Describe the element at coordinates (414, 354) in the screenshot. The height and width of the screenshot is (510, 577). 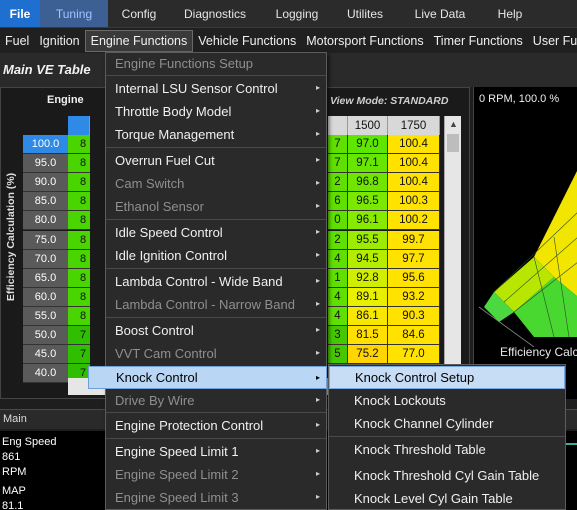
I see `table-cell: 77.0` at that location.